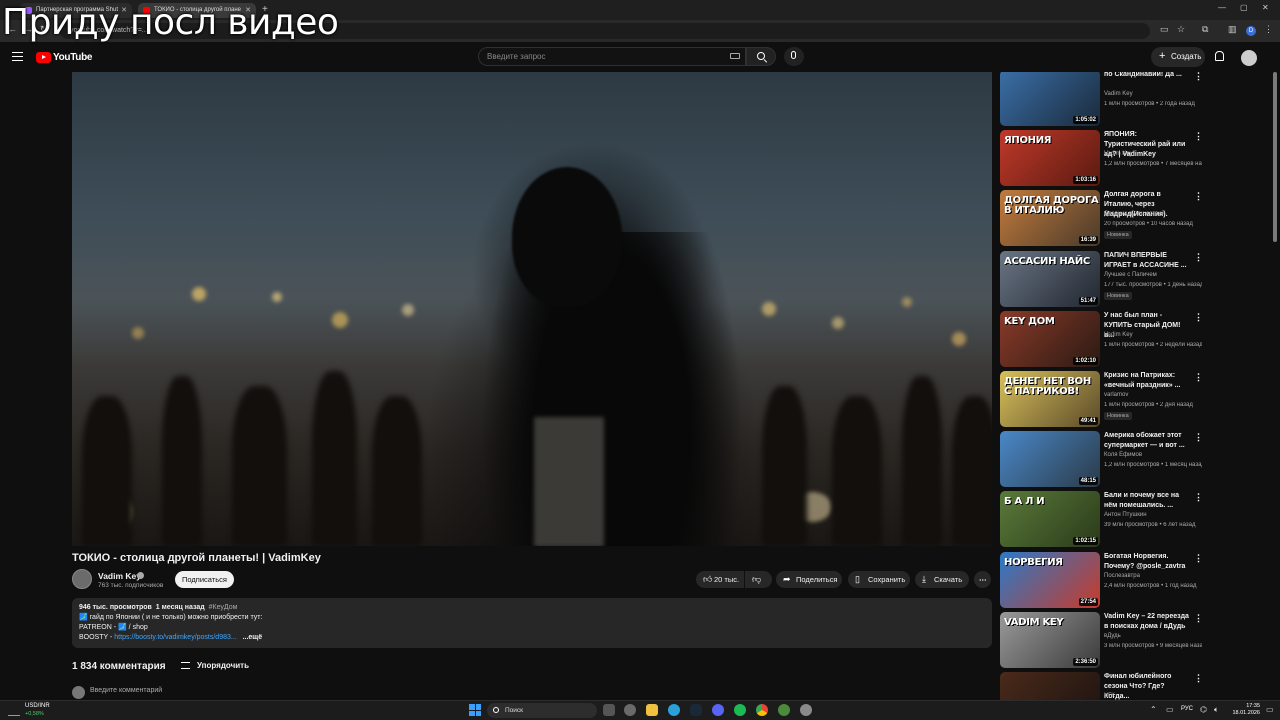 Image resolution: width=1280 pixels, height=720 pixels. Describe the element at coordinates (1050, 579) in the screenshot. I see `video-thumbnail: НОРВЕГИЯ 27:54` at that location.